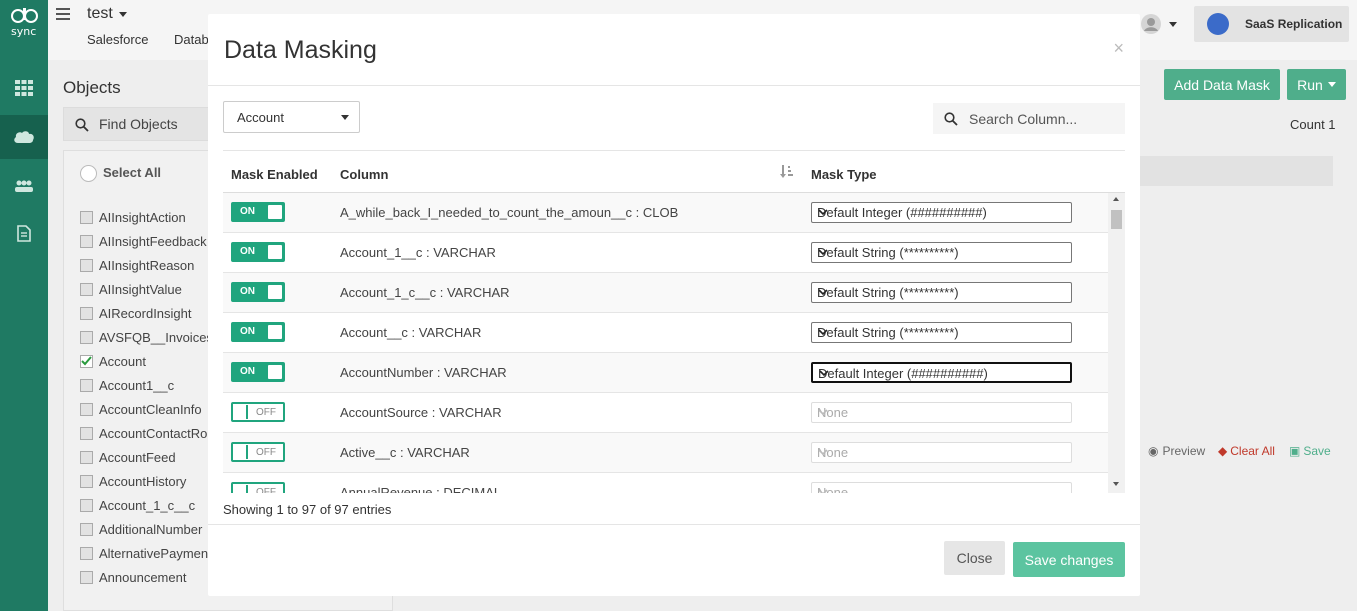  Describe the element at coordinates (146, 337) in the screenshot. I see `object-list-item: AVSFQB__Invoices` at that location.